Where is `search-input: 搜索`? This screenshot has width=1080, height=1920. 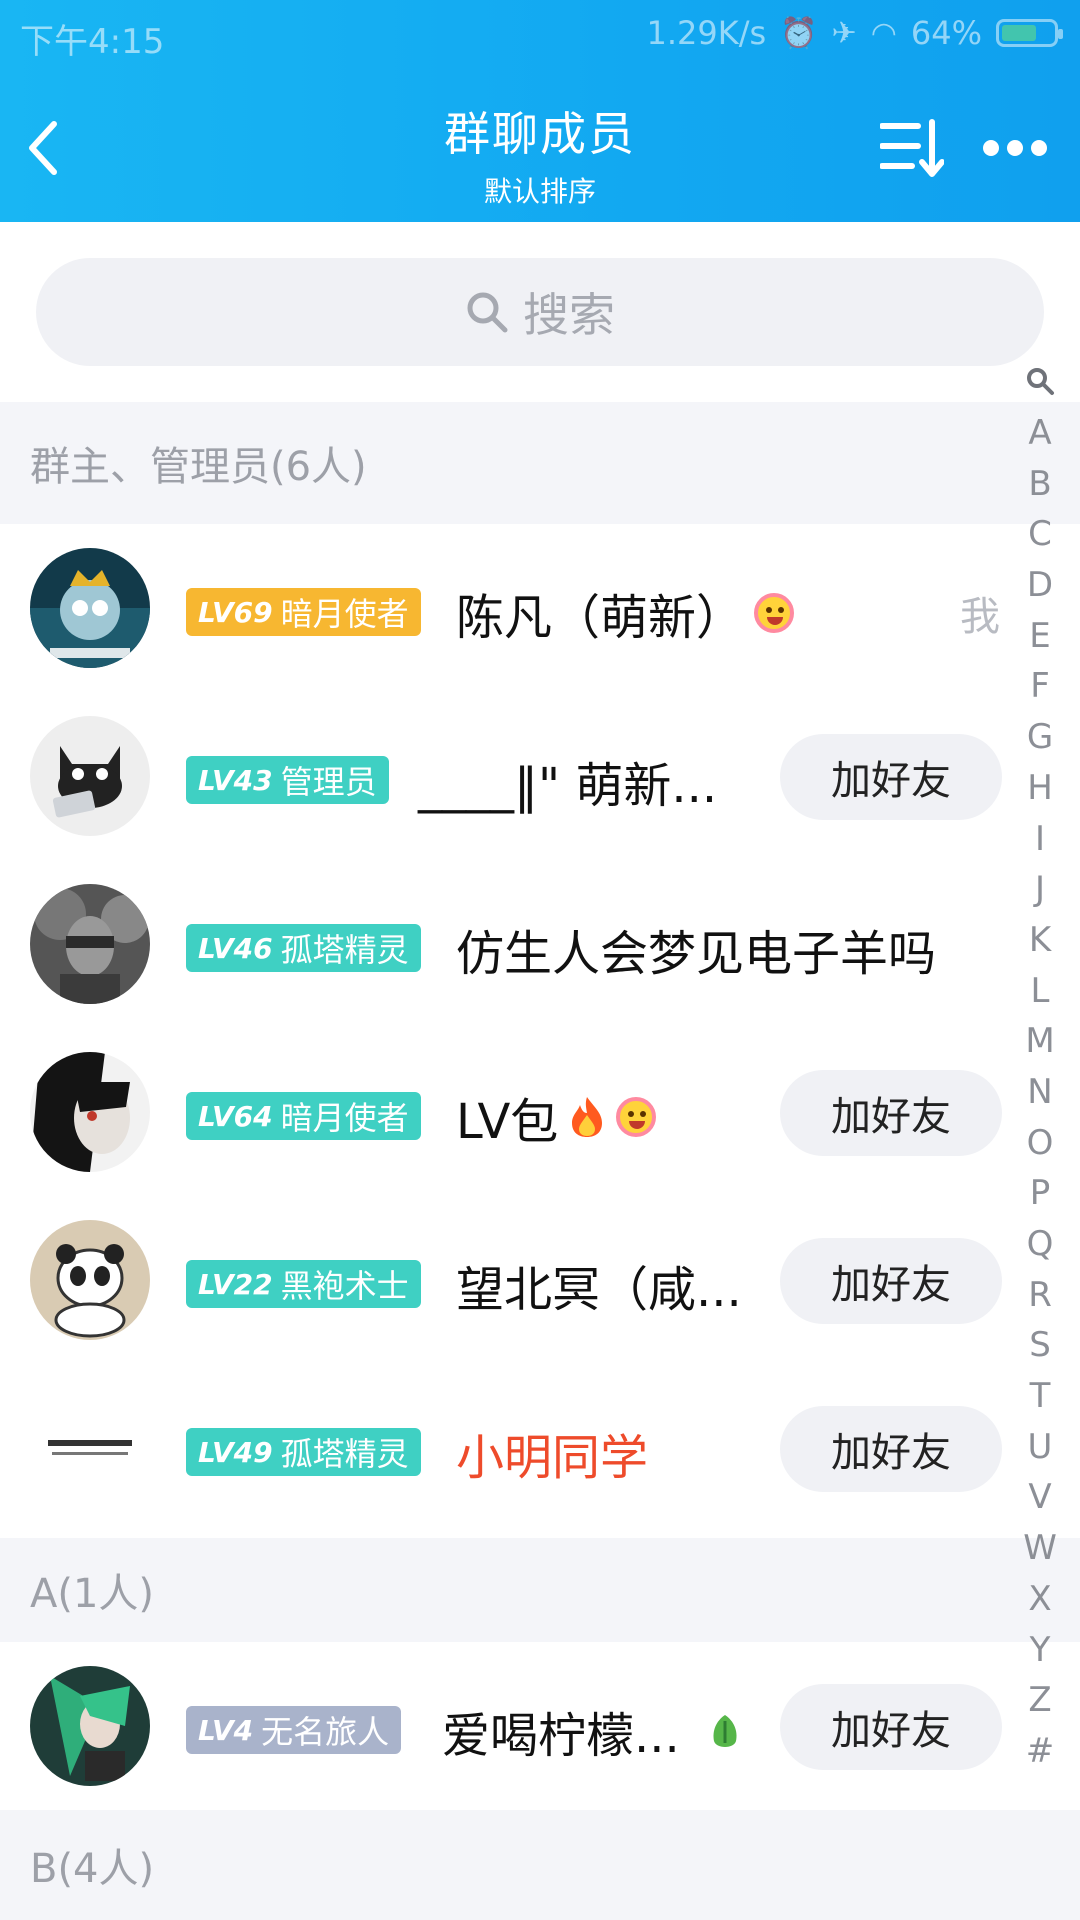 search-input: 搜索 is located at coordinates (540, 312).